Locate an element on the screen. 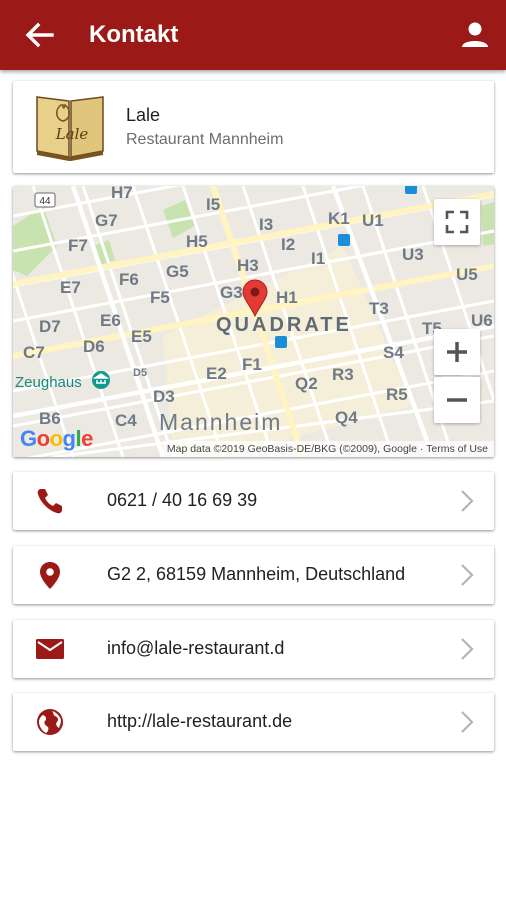  terms-of-use-link: Terms of Use is located at coordinates (457, 449).